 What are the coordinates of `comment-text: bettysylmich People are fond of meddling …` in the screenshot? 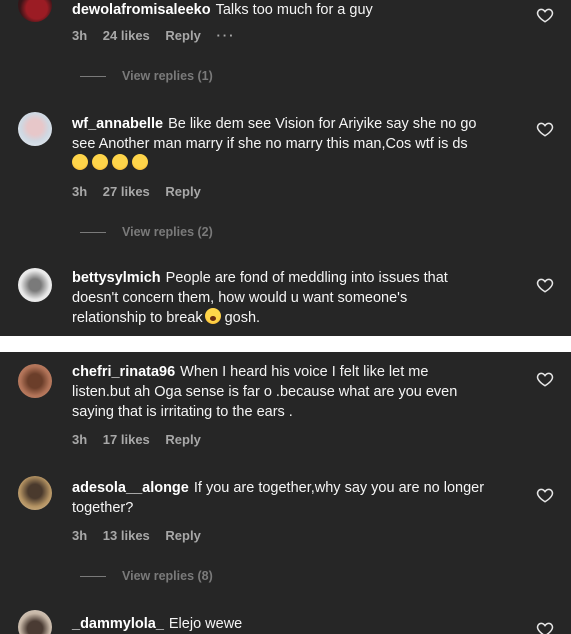 It's located at (294, 298).